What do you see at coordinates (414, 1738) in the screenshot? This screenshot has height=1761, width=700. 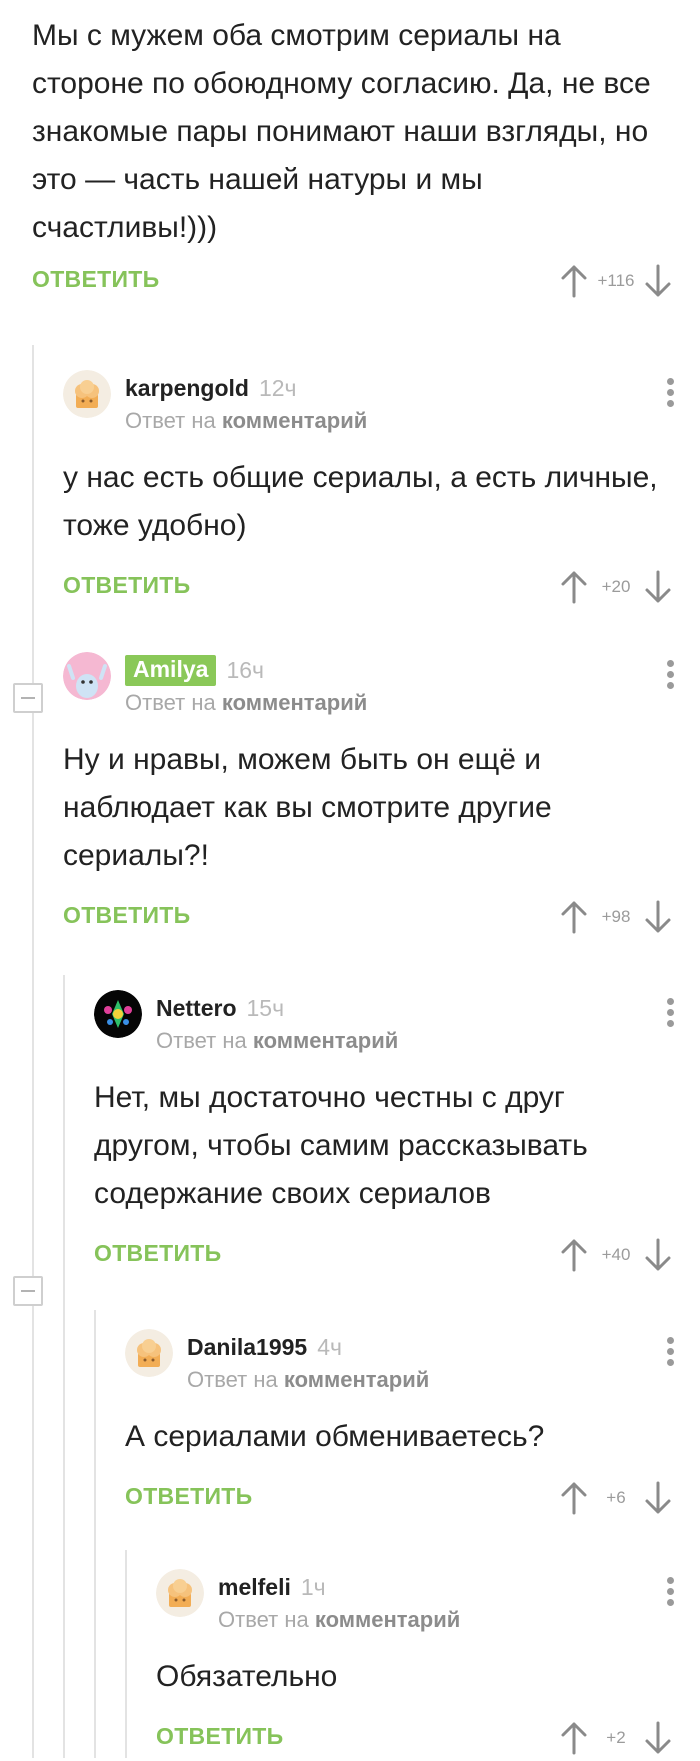 I see `comment-actions: ОТВЕТИТЬ +2` at bounding box center [414, 1738].